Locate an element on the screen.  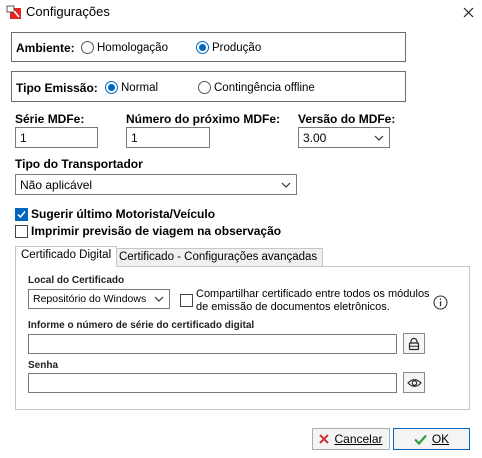
numero-value: 1 is located at coordinates (134, 138).